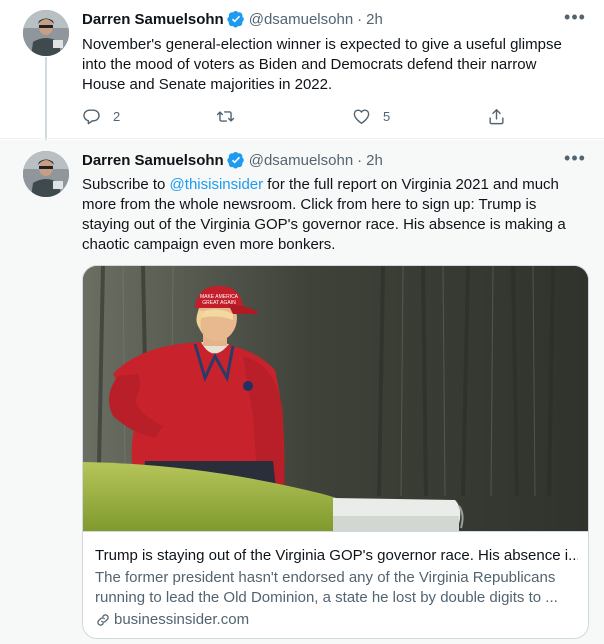  I want to click on card-domain-text: businessinsider.com, so click(182, 619).